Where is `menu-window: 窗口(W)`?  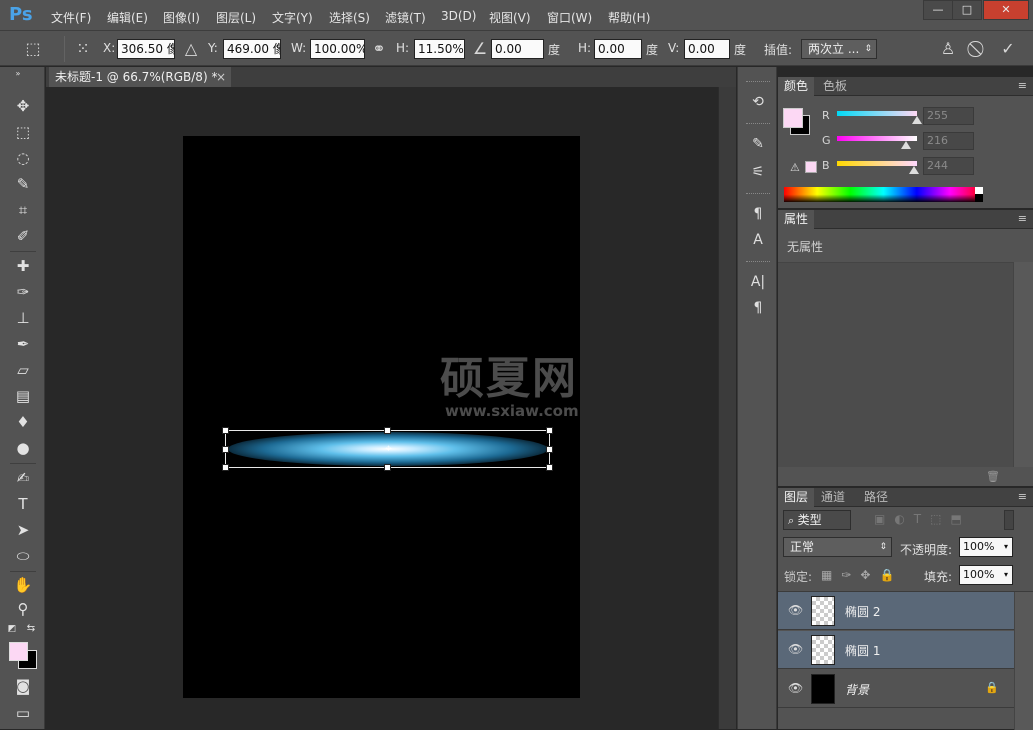
menu-window: 窗口(W) is located at coordinates (569, 17).